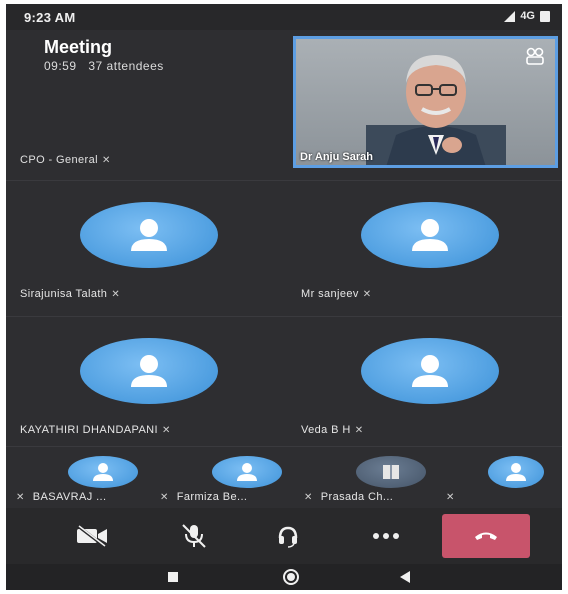 This screenshot has height=594, width=568. I want to click on participant-name-tile: Mr sanjeev ✕, so click(336, 294).